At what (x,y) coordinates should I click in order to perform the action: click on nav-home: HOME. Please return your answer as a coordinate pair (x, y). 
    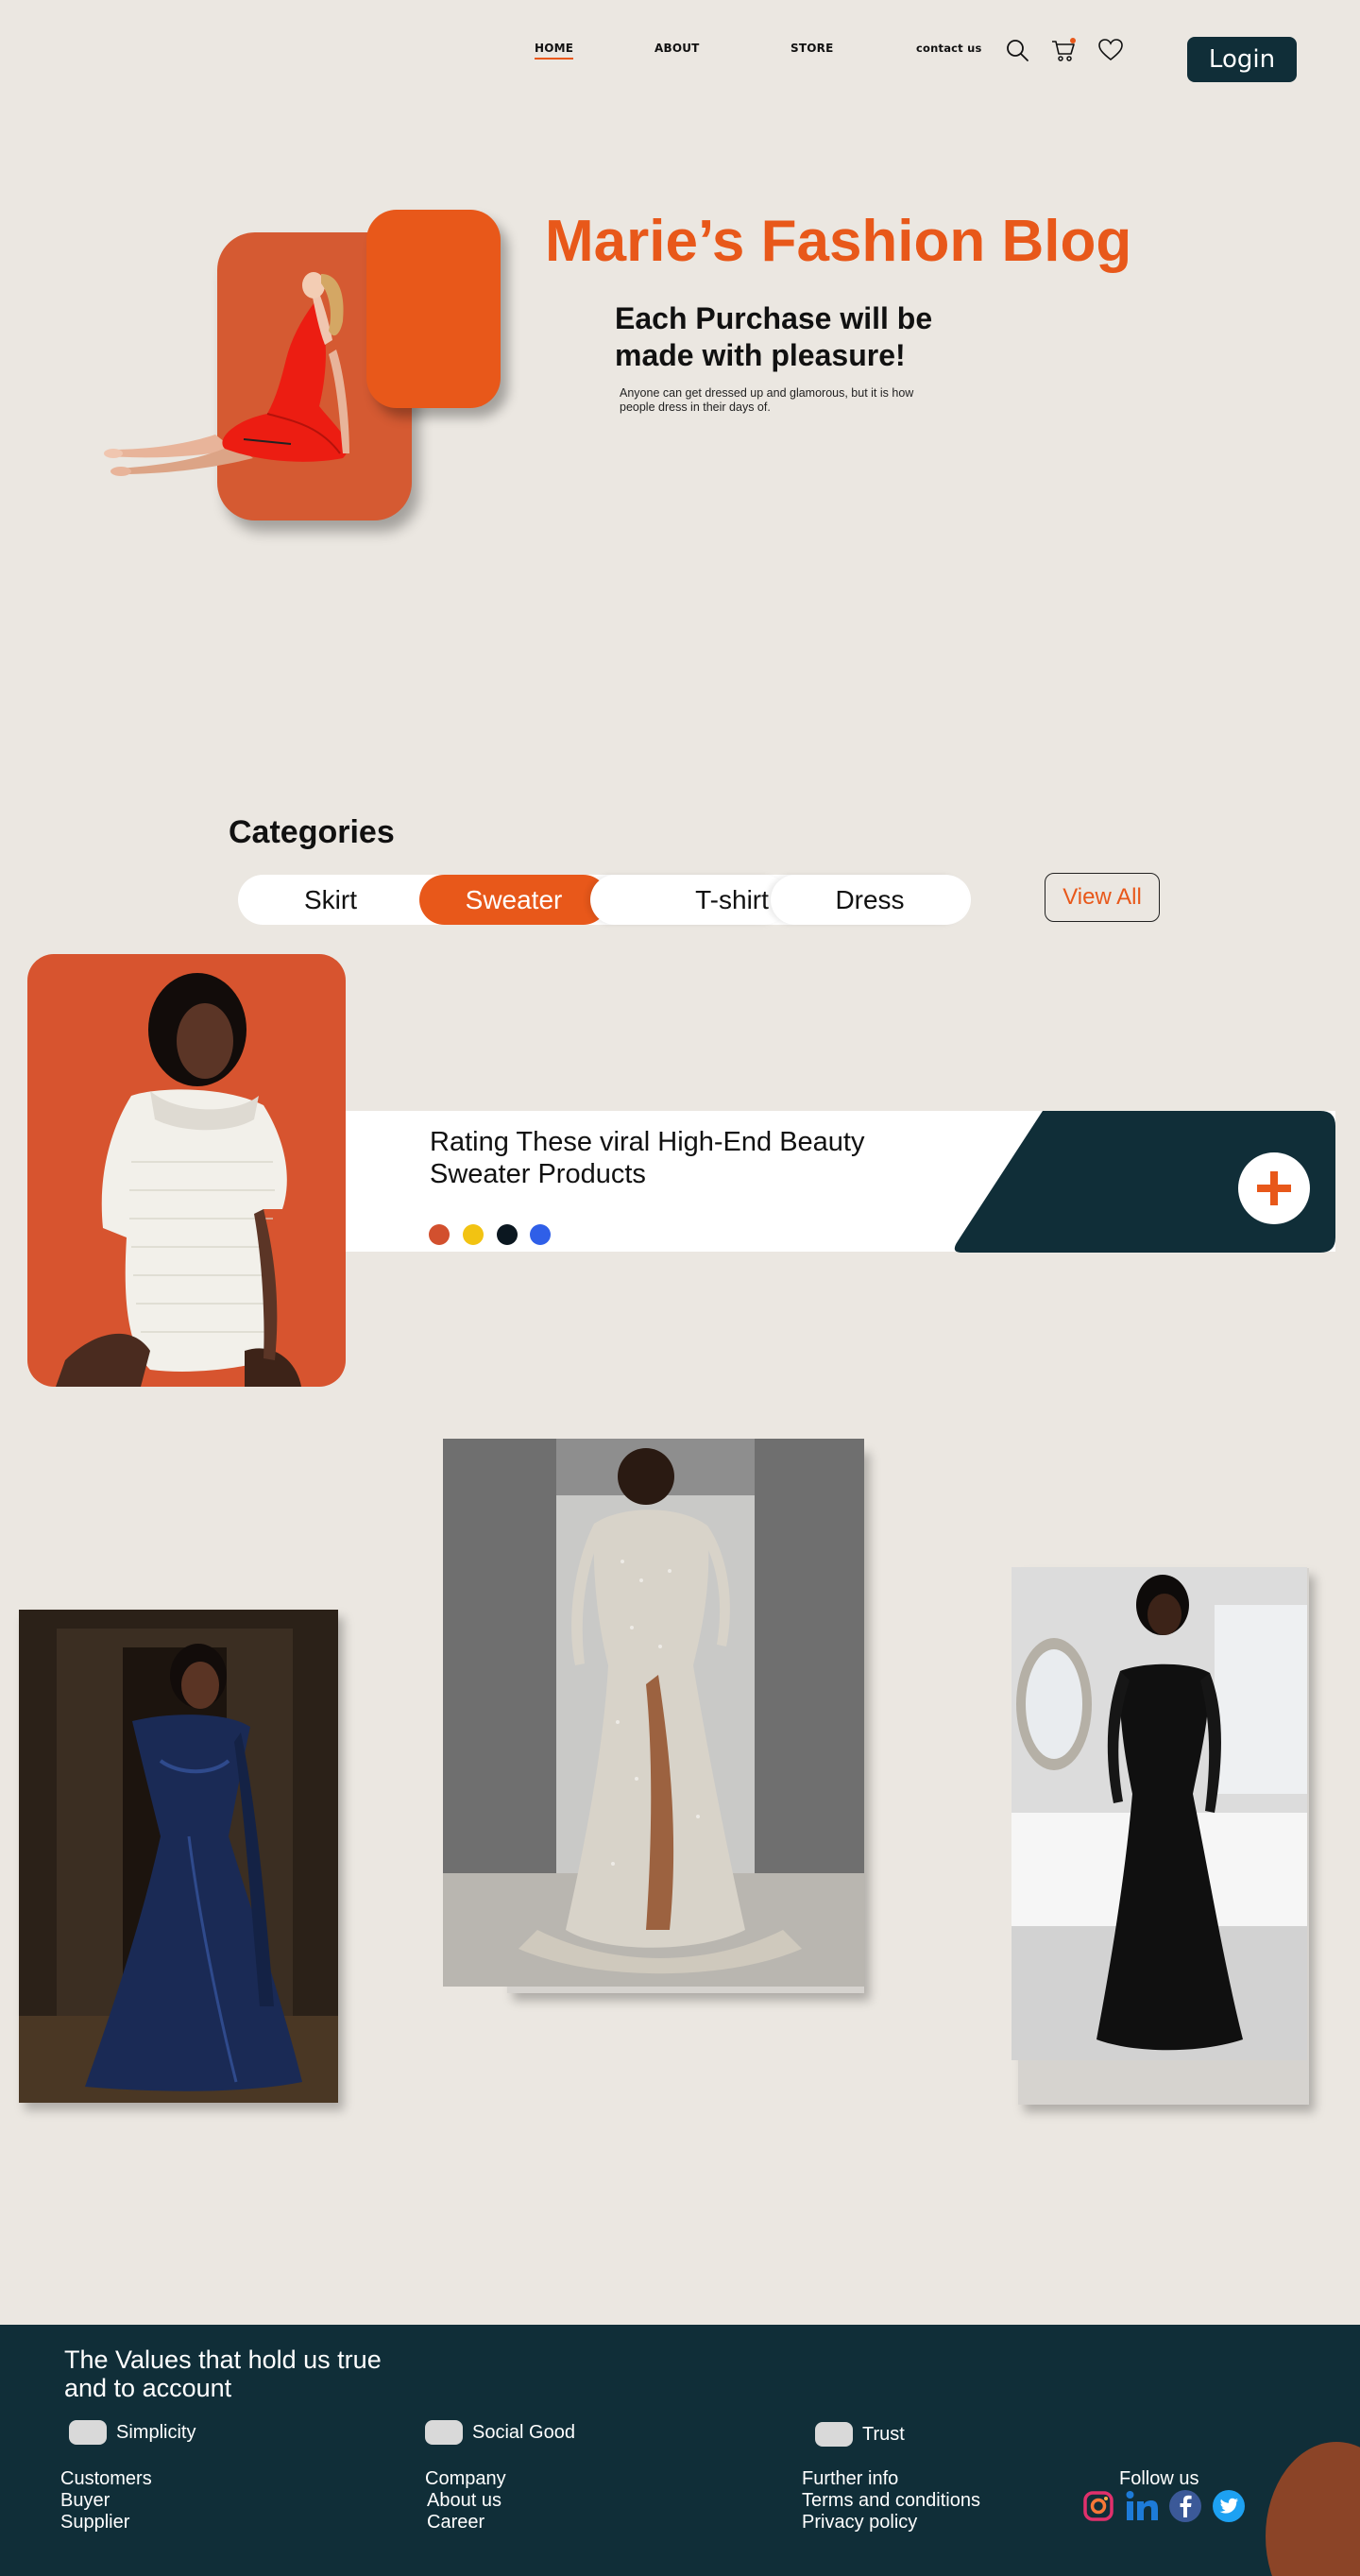
    Looking at the image, I should click on (554, 51).